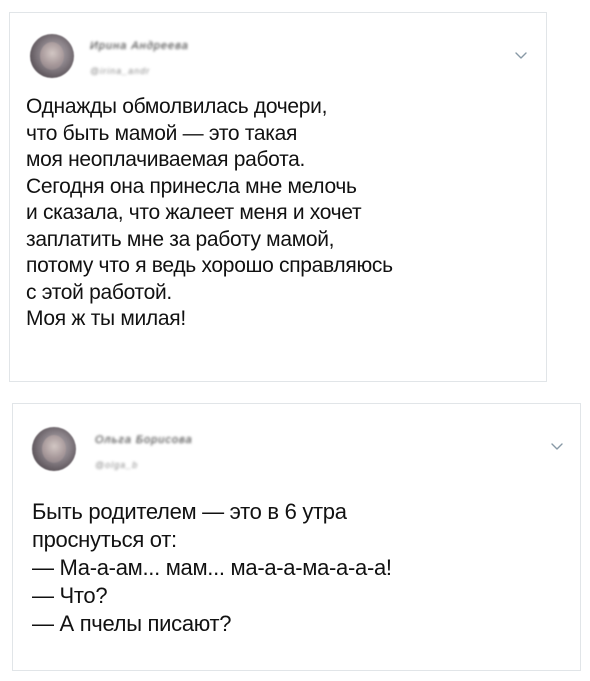  I want to click on author-name: Ольга Борисова, so click(144, 440).